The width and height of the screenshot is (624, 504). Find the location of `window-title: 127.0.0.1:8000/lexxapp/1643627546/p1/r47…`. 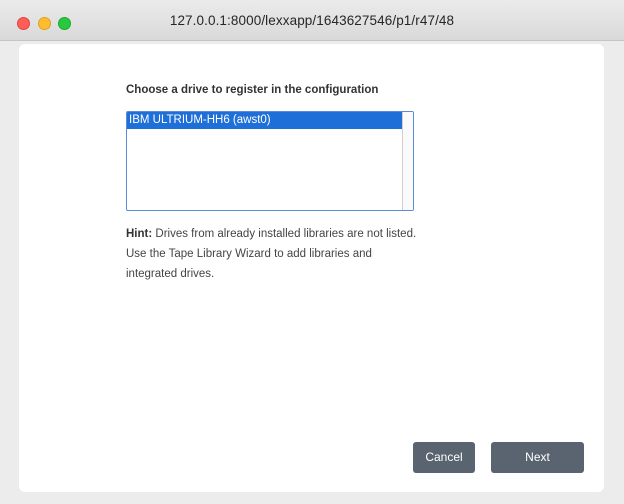

window-title: 127.0.0.1:8000/lexxapp/1643627546/p1/r47… is located at coordinates (312, 20).